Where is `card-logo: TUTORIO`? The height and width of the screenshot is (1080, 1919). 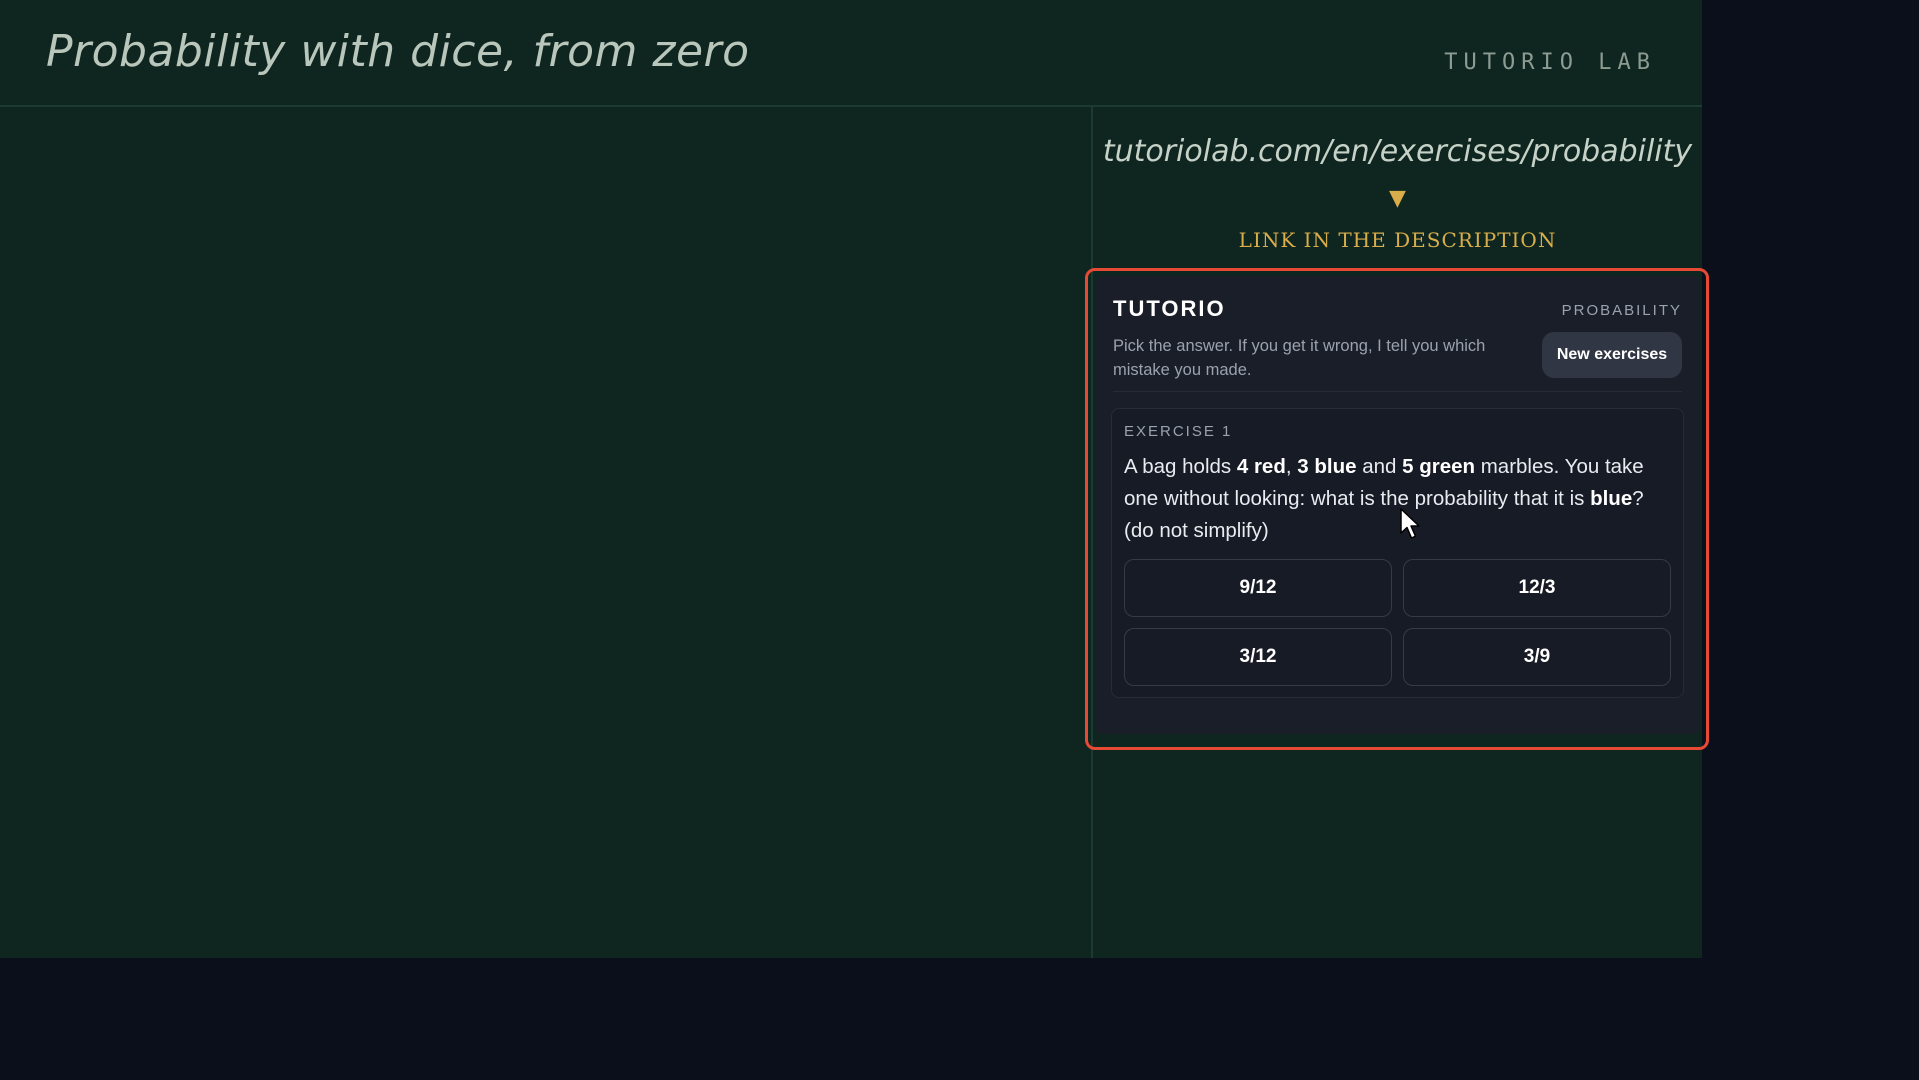
card-logo: TUTORIO is located at coordinates (1169, 308).